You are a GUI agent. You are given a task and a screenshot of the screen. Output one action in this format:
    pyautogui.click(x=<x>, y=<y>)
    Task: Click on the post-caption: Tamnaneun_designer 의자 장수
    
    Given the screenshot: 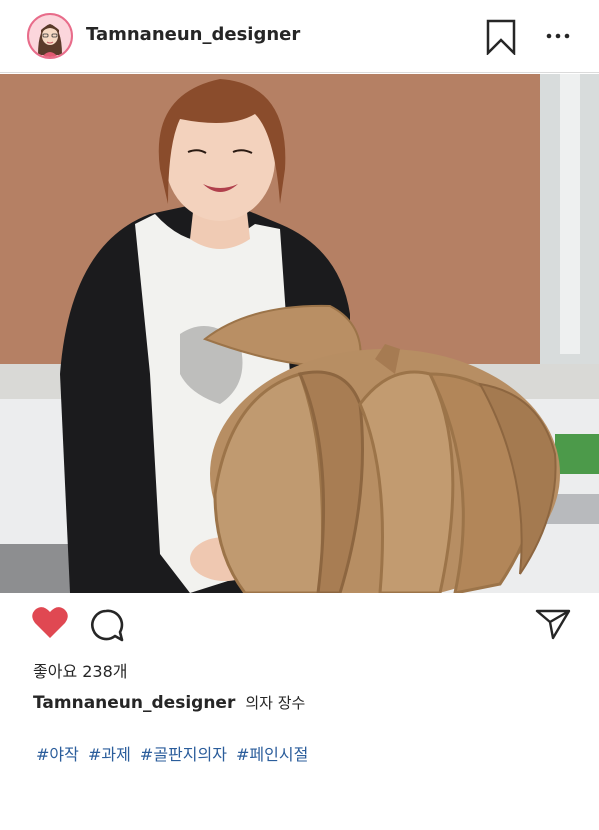 What is the action you would take?
    pyautogui.click(x=169, y=702)
    